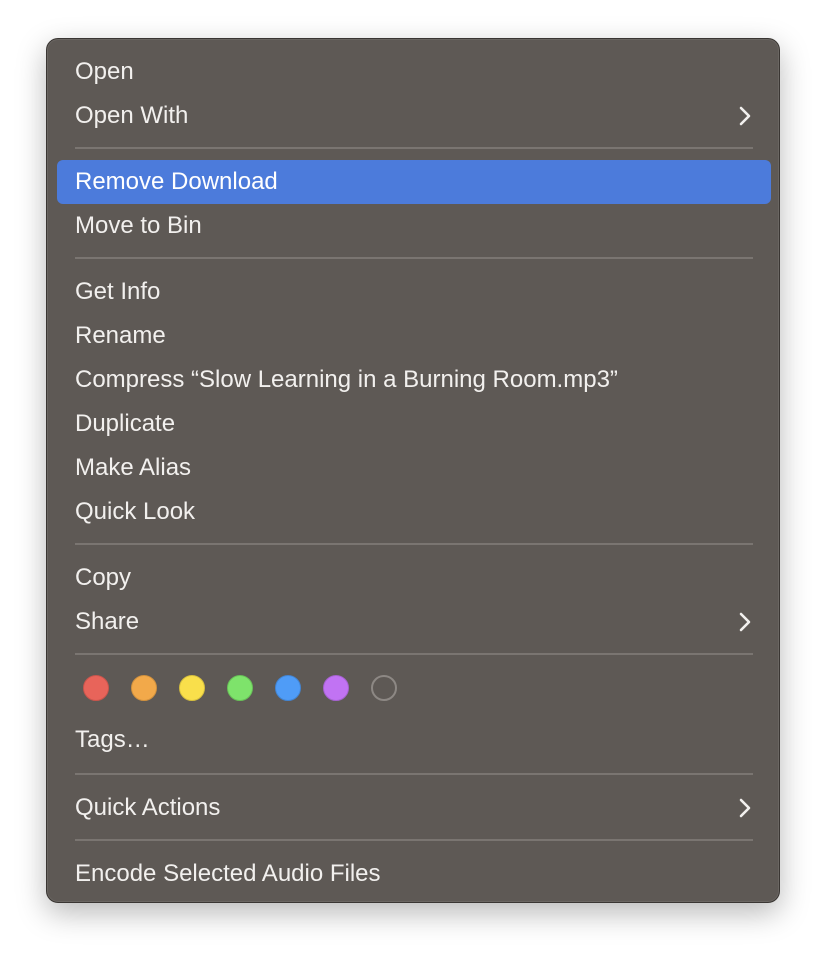 Image resolution: width=826 pixels, height=958 pixels. Describe the element at coordinates (125, 423) in the screenshot. I see `menu-item-label: Duplicate` at that location.